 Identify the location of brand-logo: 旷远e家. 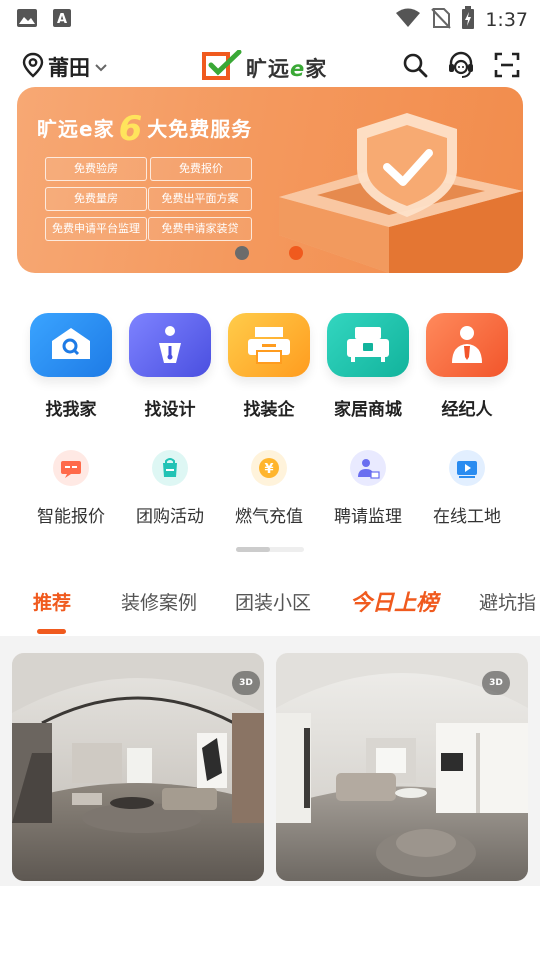
(265, 67).